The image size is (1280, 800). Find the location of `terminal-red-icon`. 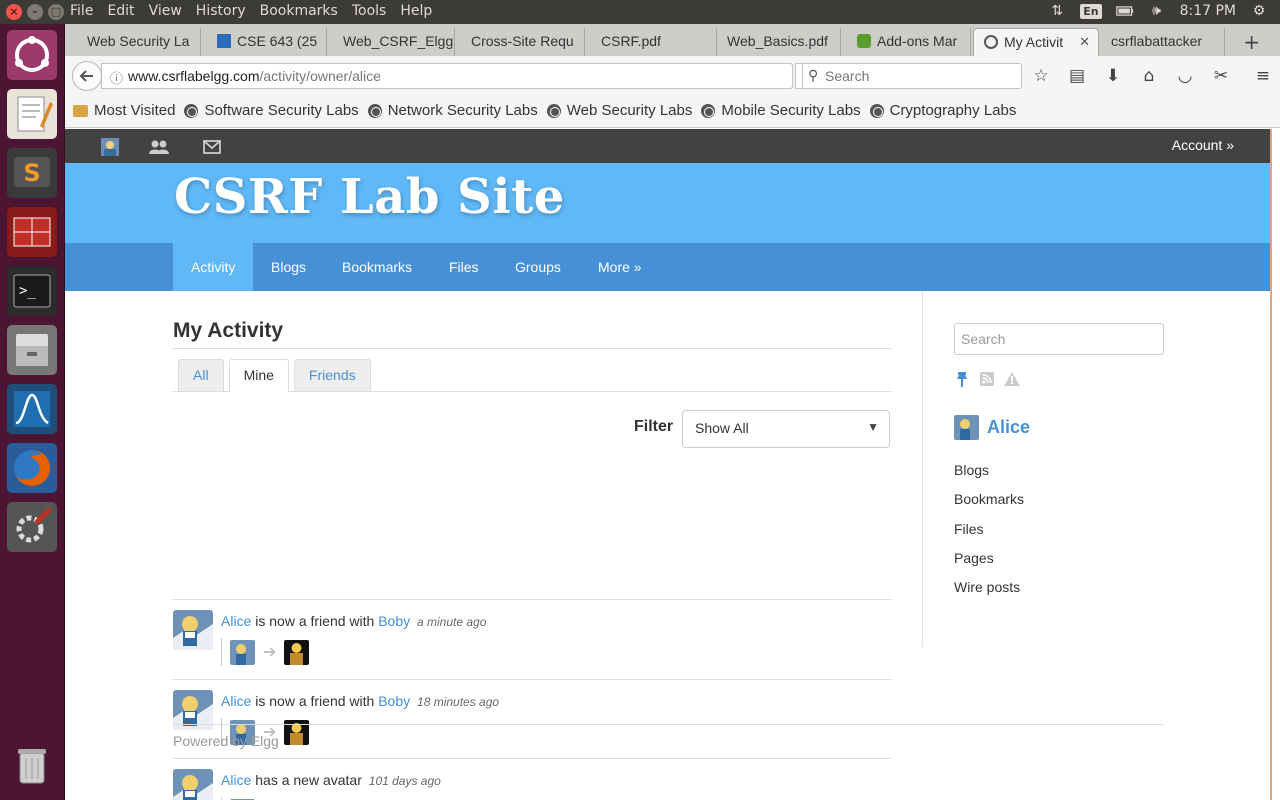

terminal-red-icon is located at coordinates (32, 232).